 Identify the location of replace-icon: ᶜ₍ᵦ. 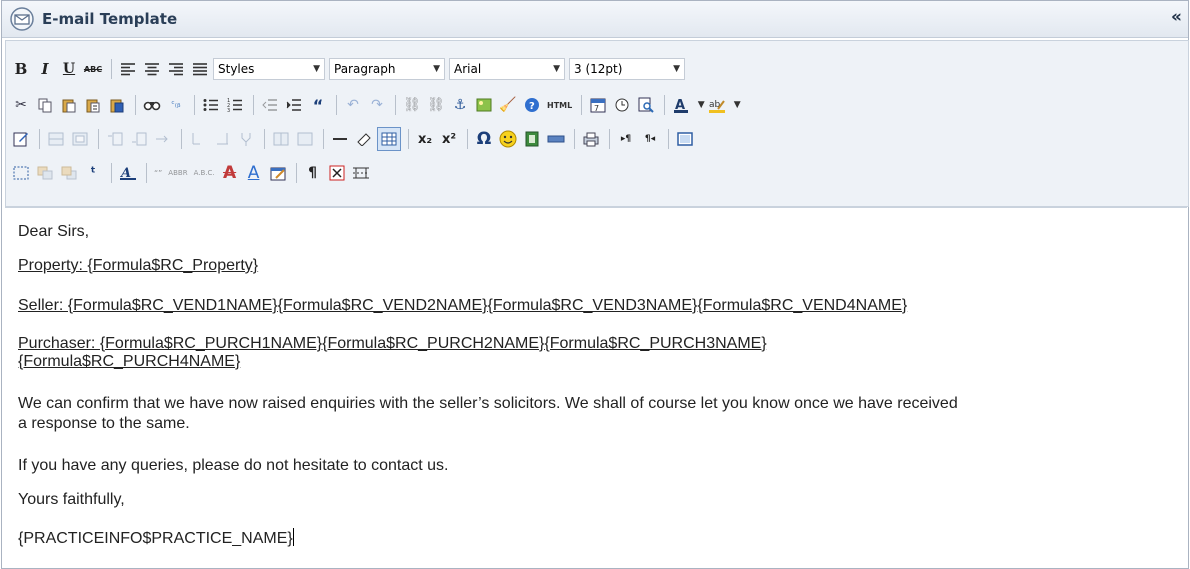
(176, 105).